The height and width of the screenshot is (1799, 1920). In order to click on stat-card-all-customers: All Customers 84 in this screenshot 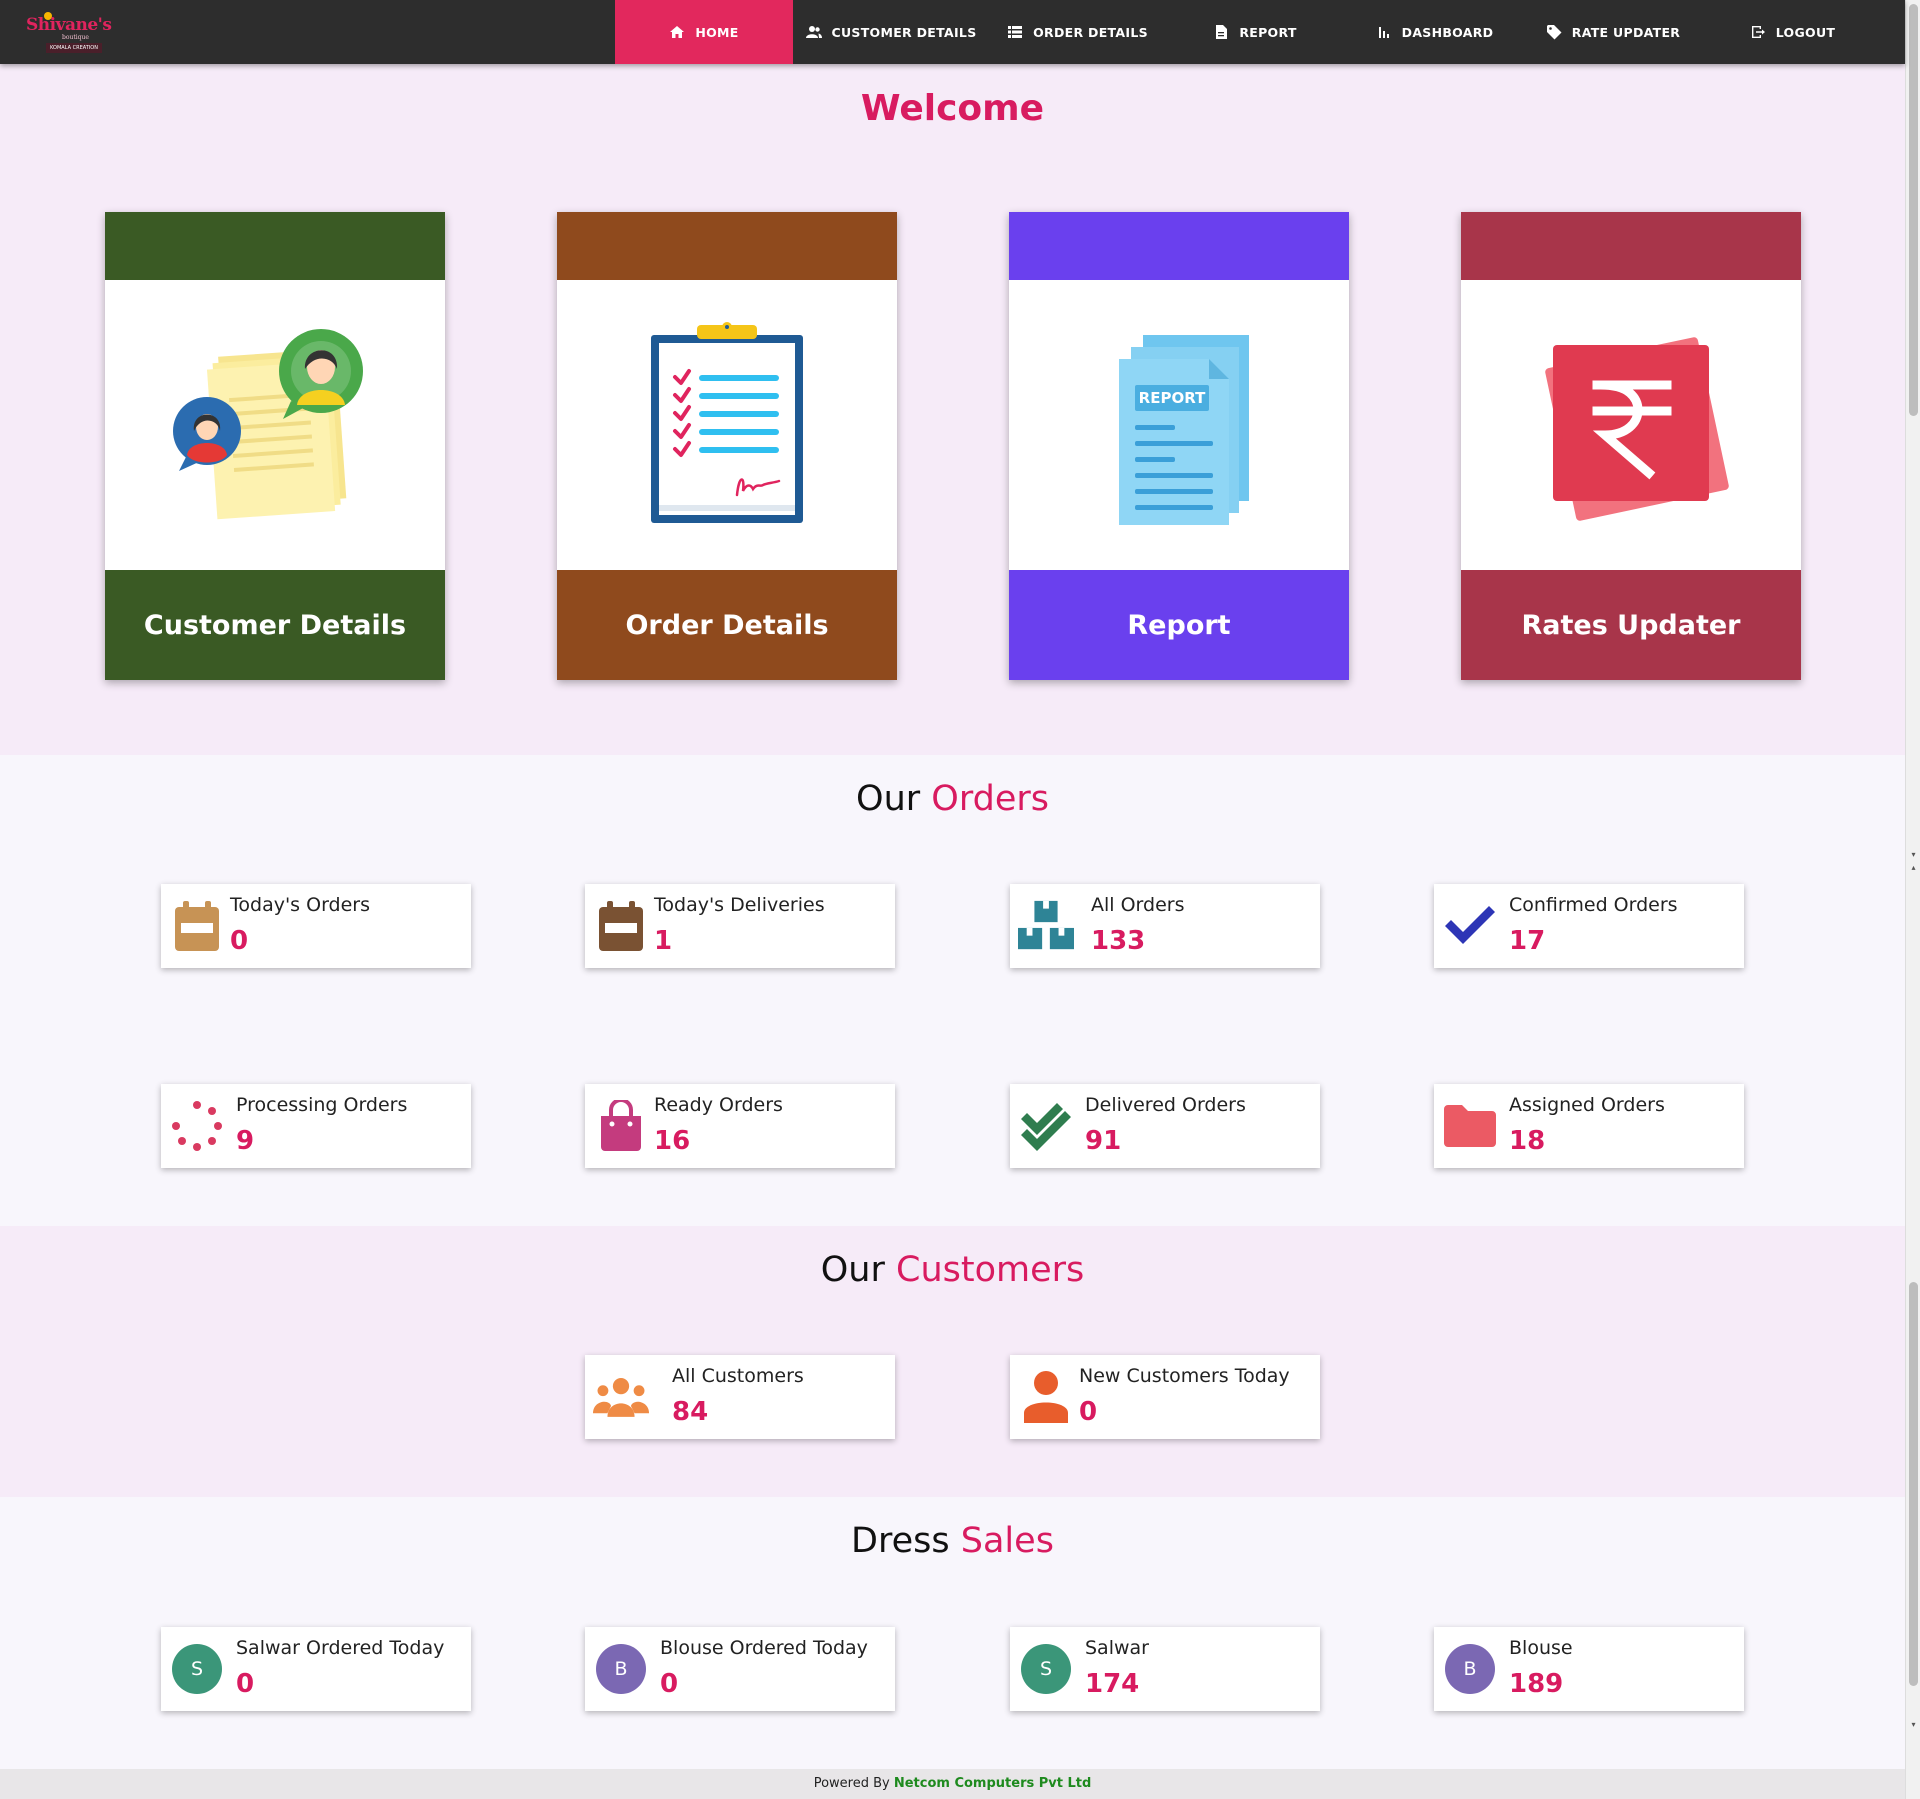, I will do `click(740, 1397)`.